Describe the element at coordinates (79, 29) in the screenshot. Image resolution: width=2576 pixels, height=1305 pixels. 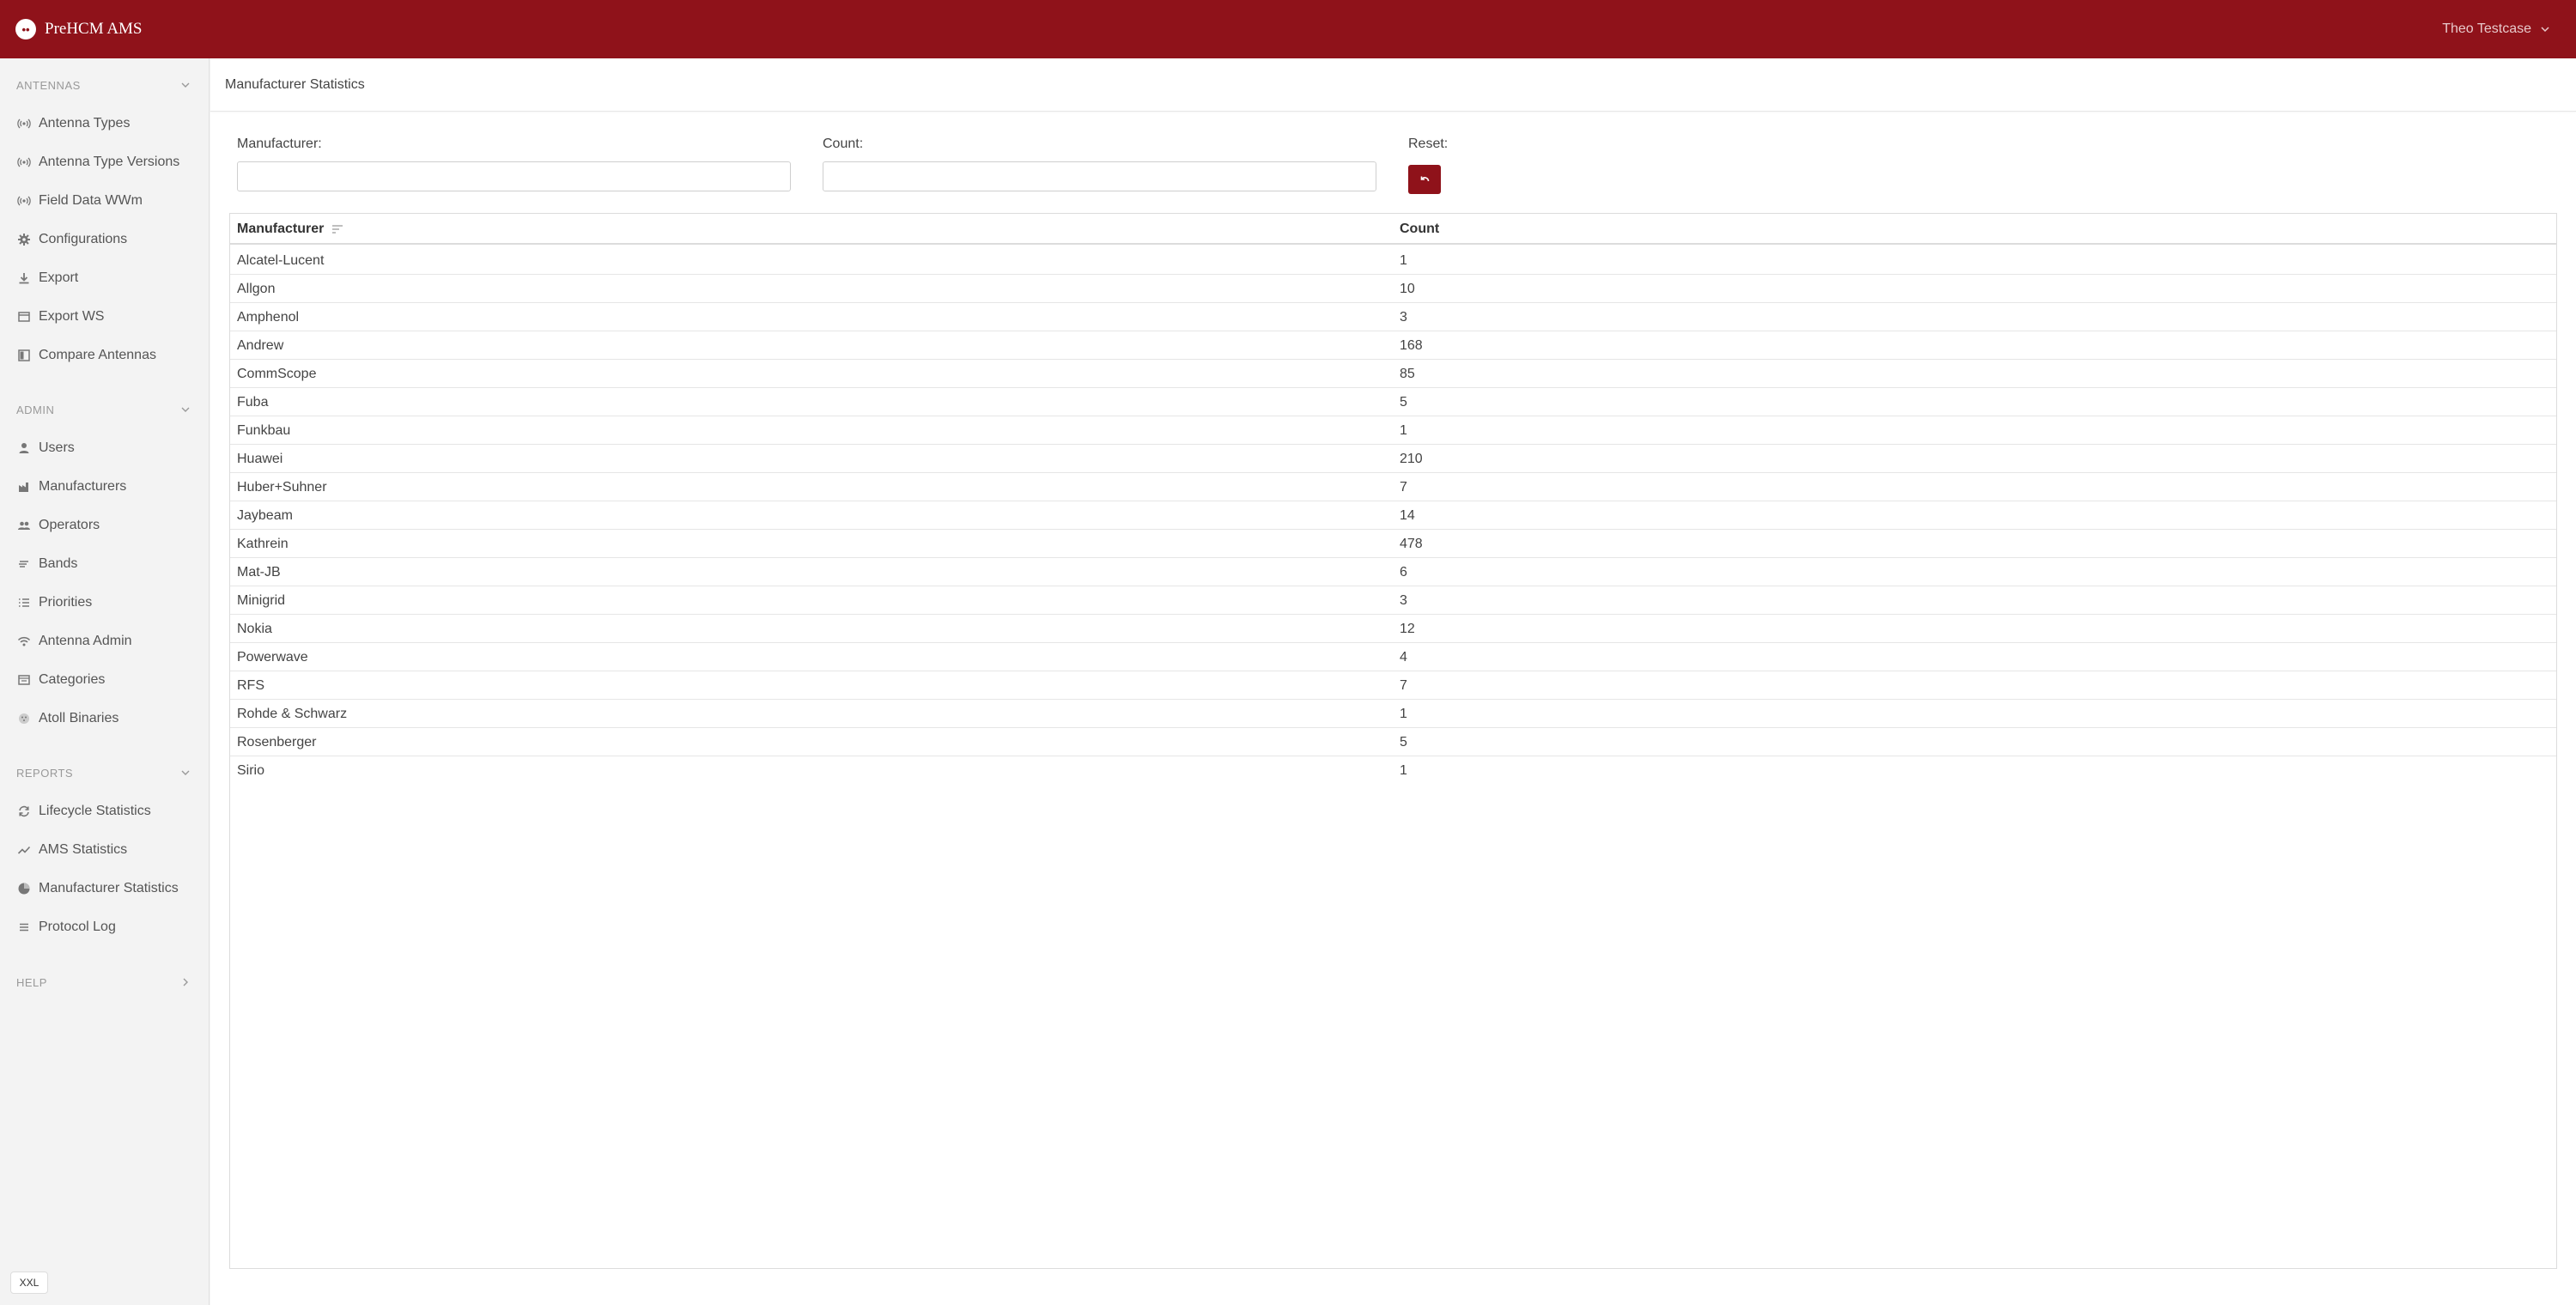
I see `brand: •• PreHCM AMS` at that location.